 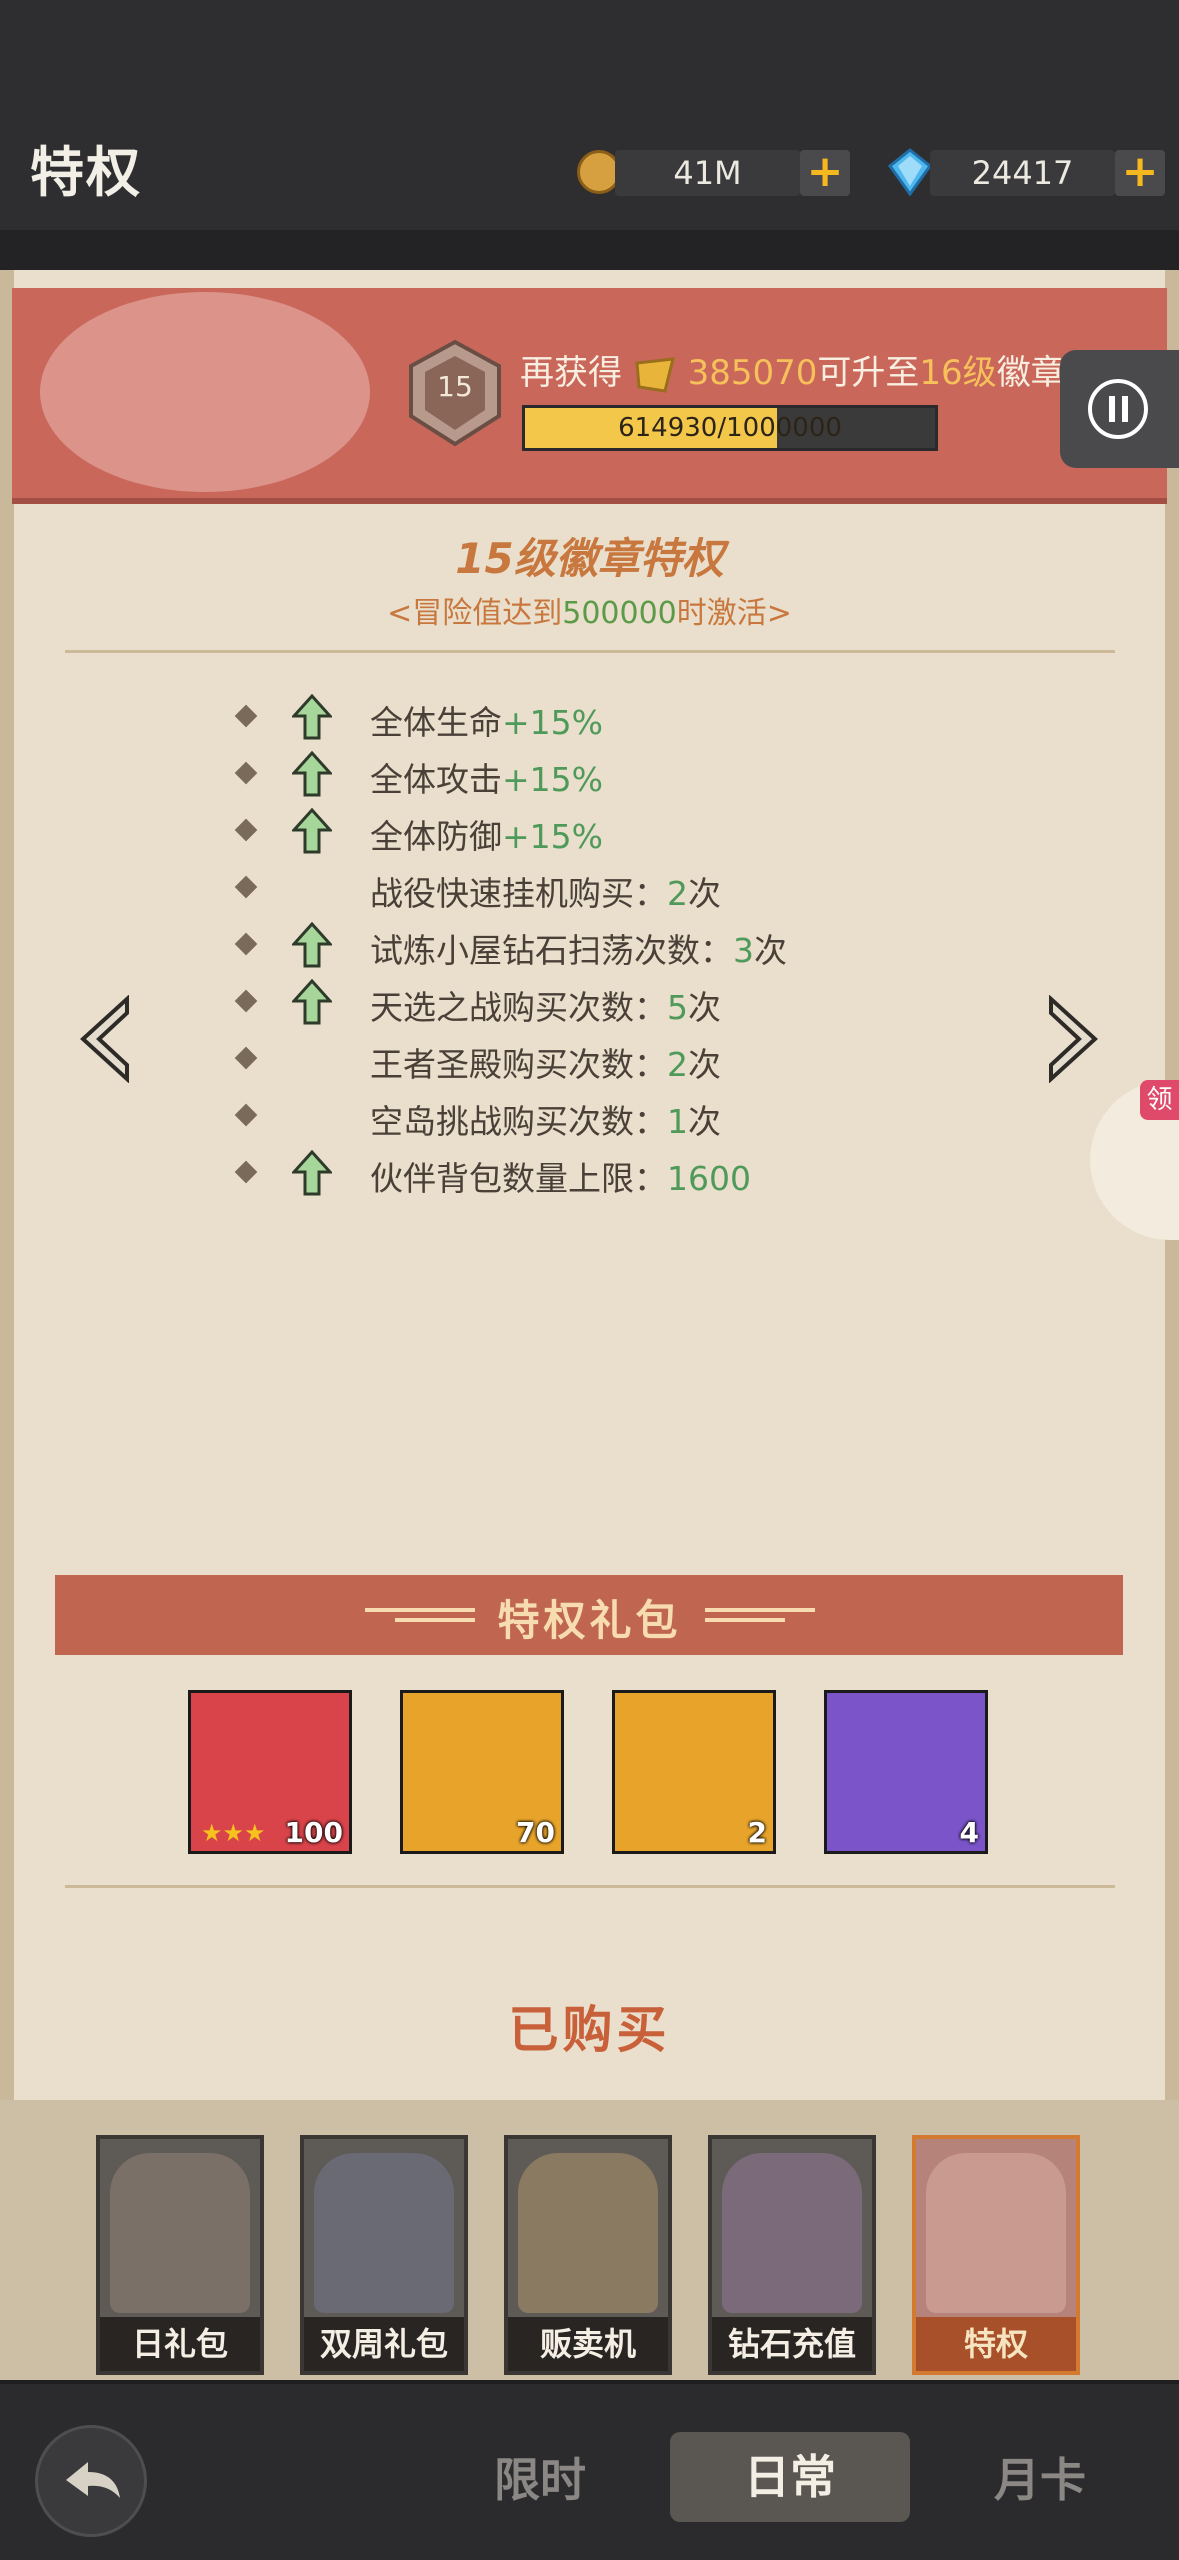 I want to click on privilege-item: 王者圣殿购买次数：2次, so click(x=580, y=1060).